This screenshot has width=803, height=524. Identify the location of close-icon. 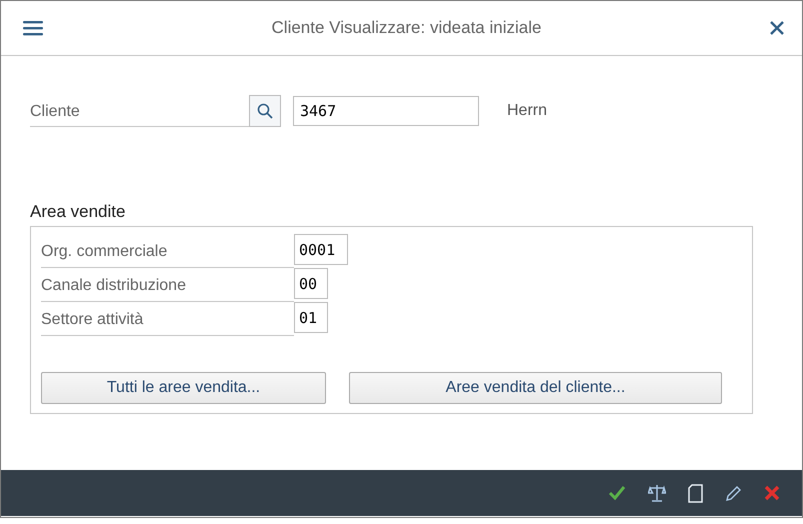
(777, 28).